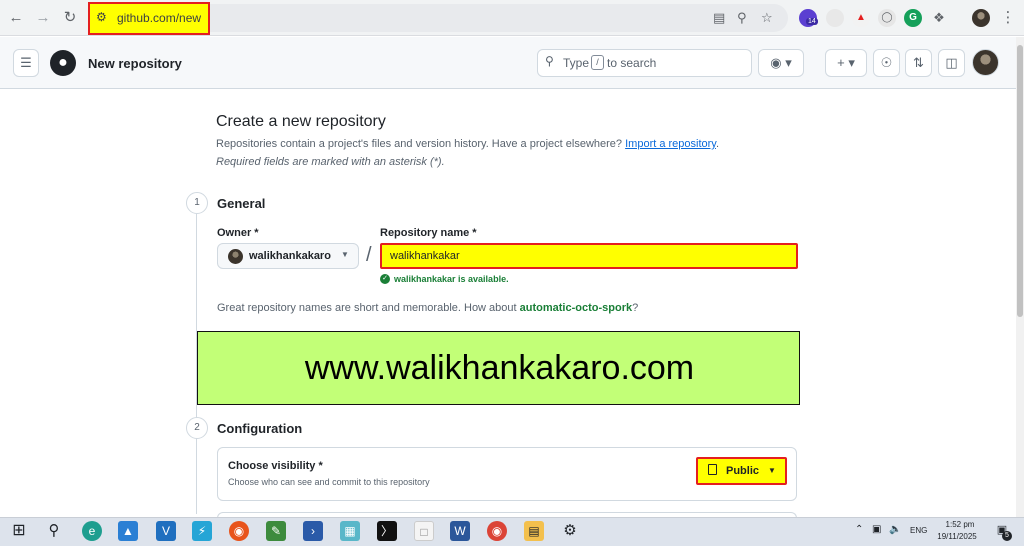  What do you see at coordinates (238, 233) in the screenshot?
I see `owner-label: Owner *` at bounding box center [238, 233].